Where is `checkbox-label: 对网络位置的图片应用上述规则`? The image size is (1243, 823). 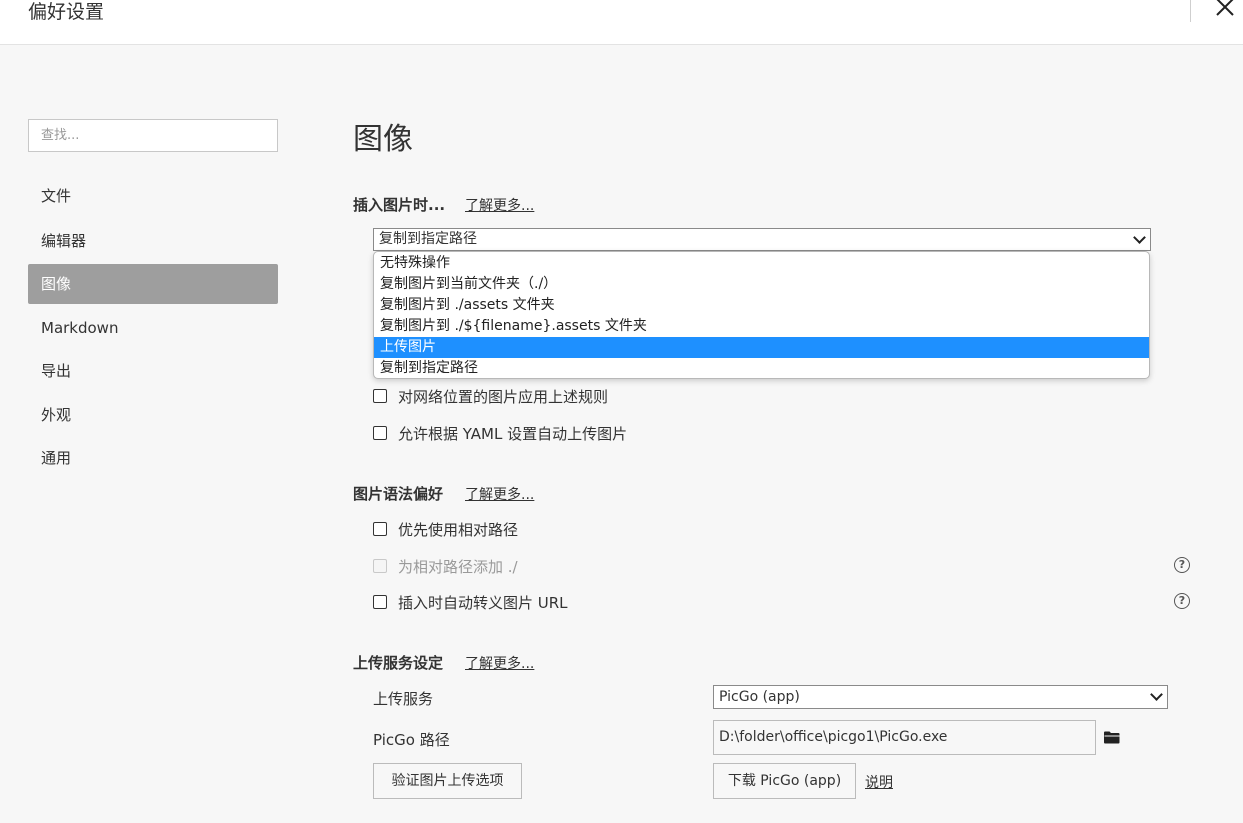
checkbox-label: 对网络位置的图片应用上述规则 is located at coordinates (503, 396).